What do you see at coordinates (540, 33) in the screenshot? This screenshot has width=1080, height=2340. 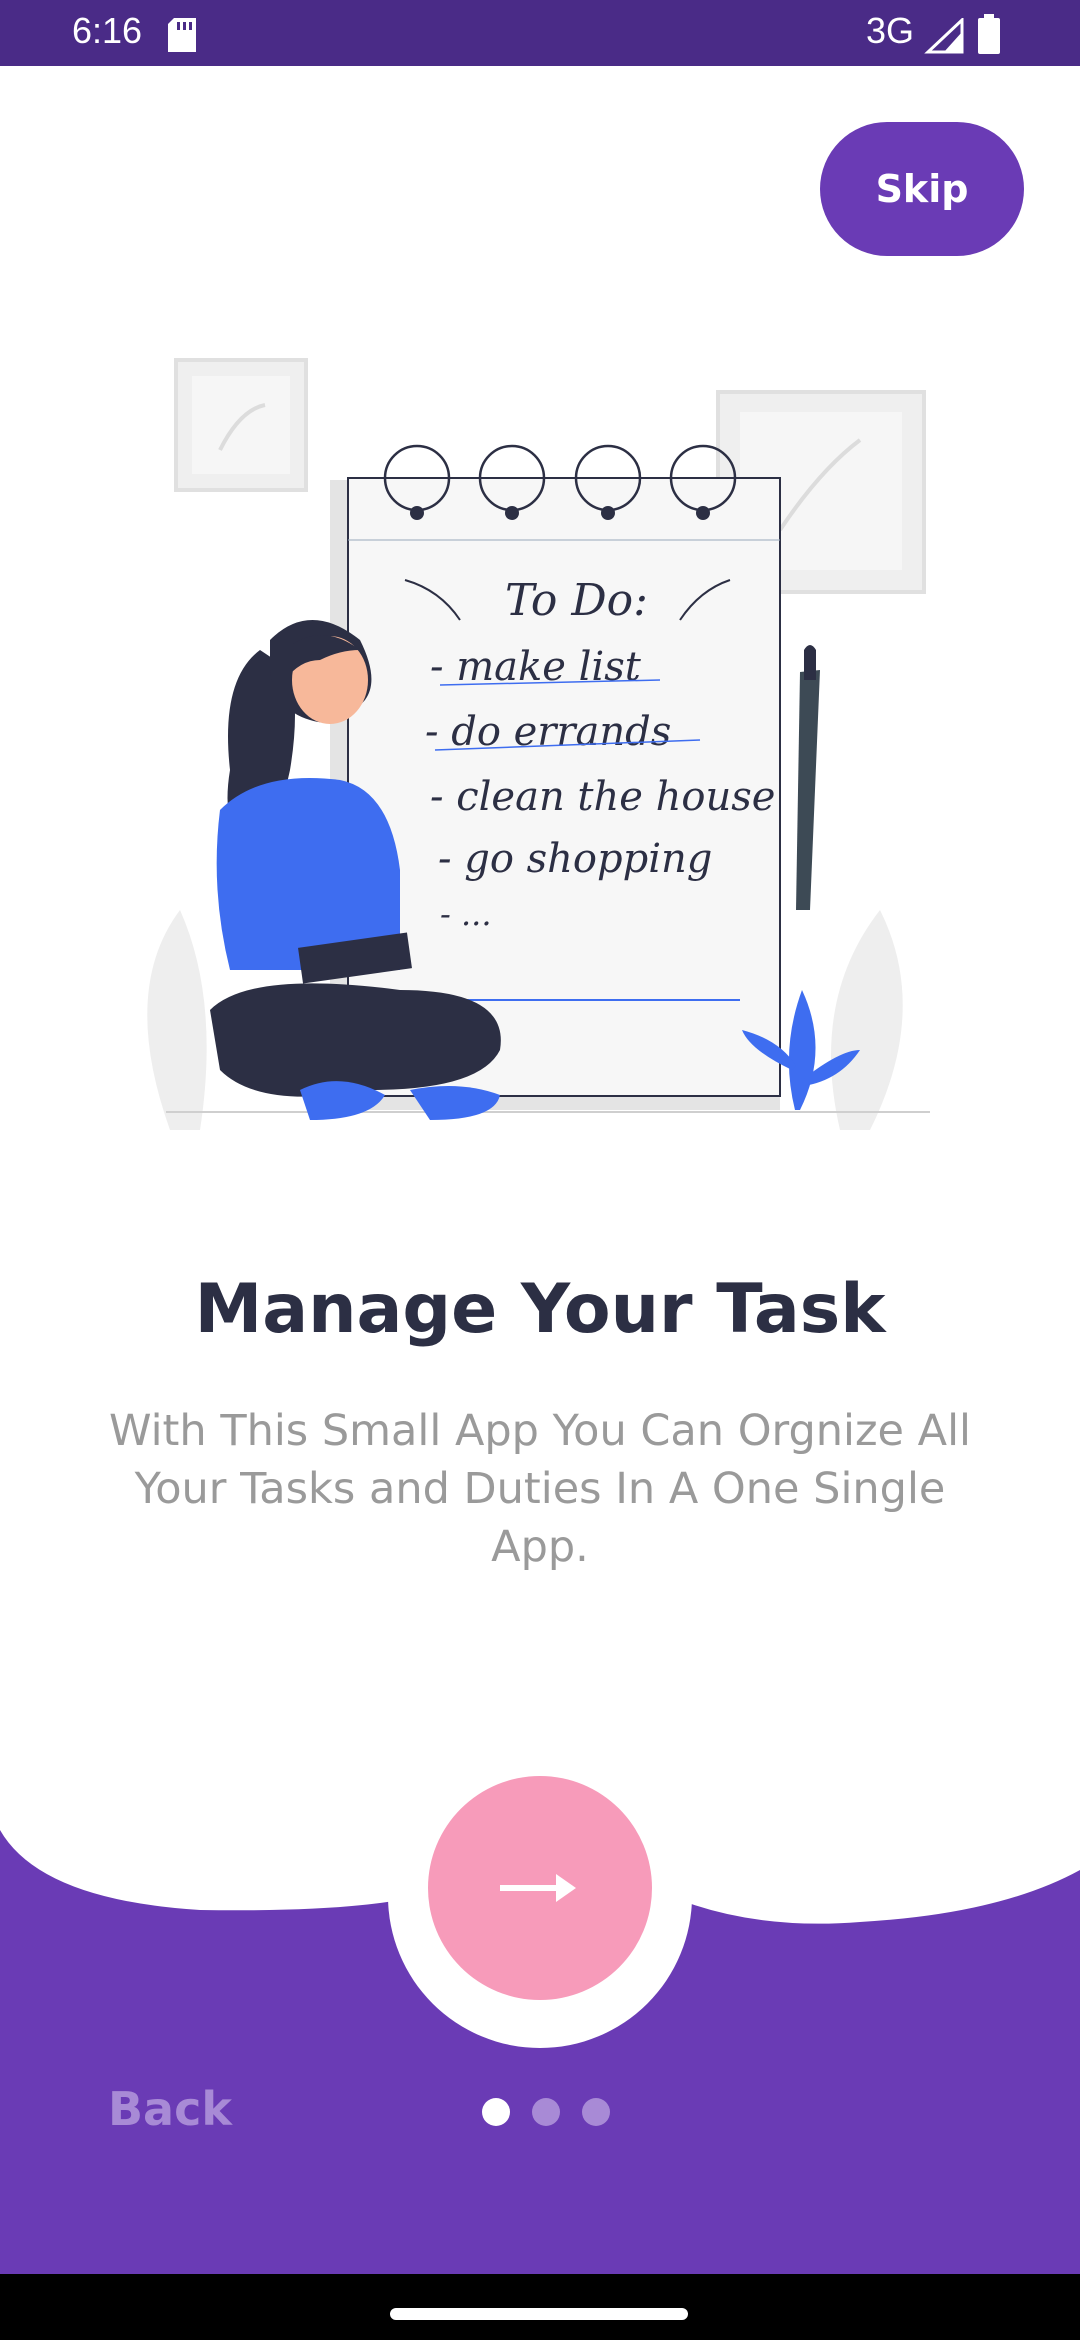 I see `status-bar: 6:16 3G` at bounding box center [540, 33].